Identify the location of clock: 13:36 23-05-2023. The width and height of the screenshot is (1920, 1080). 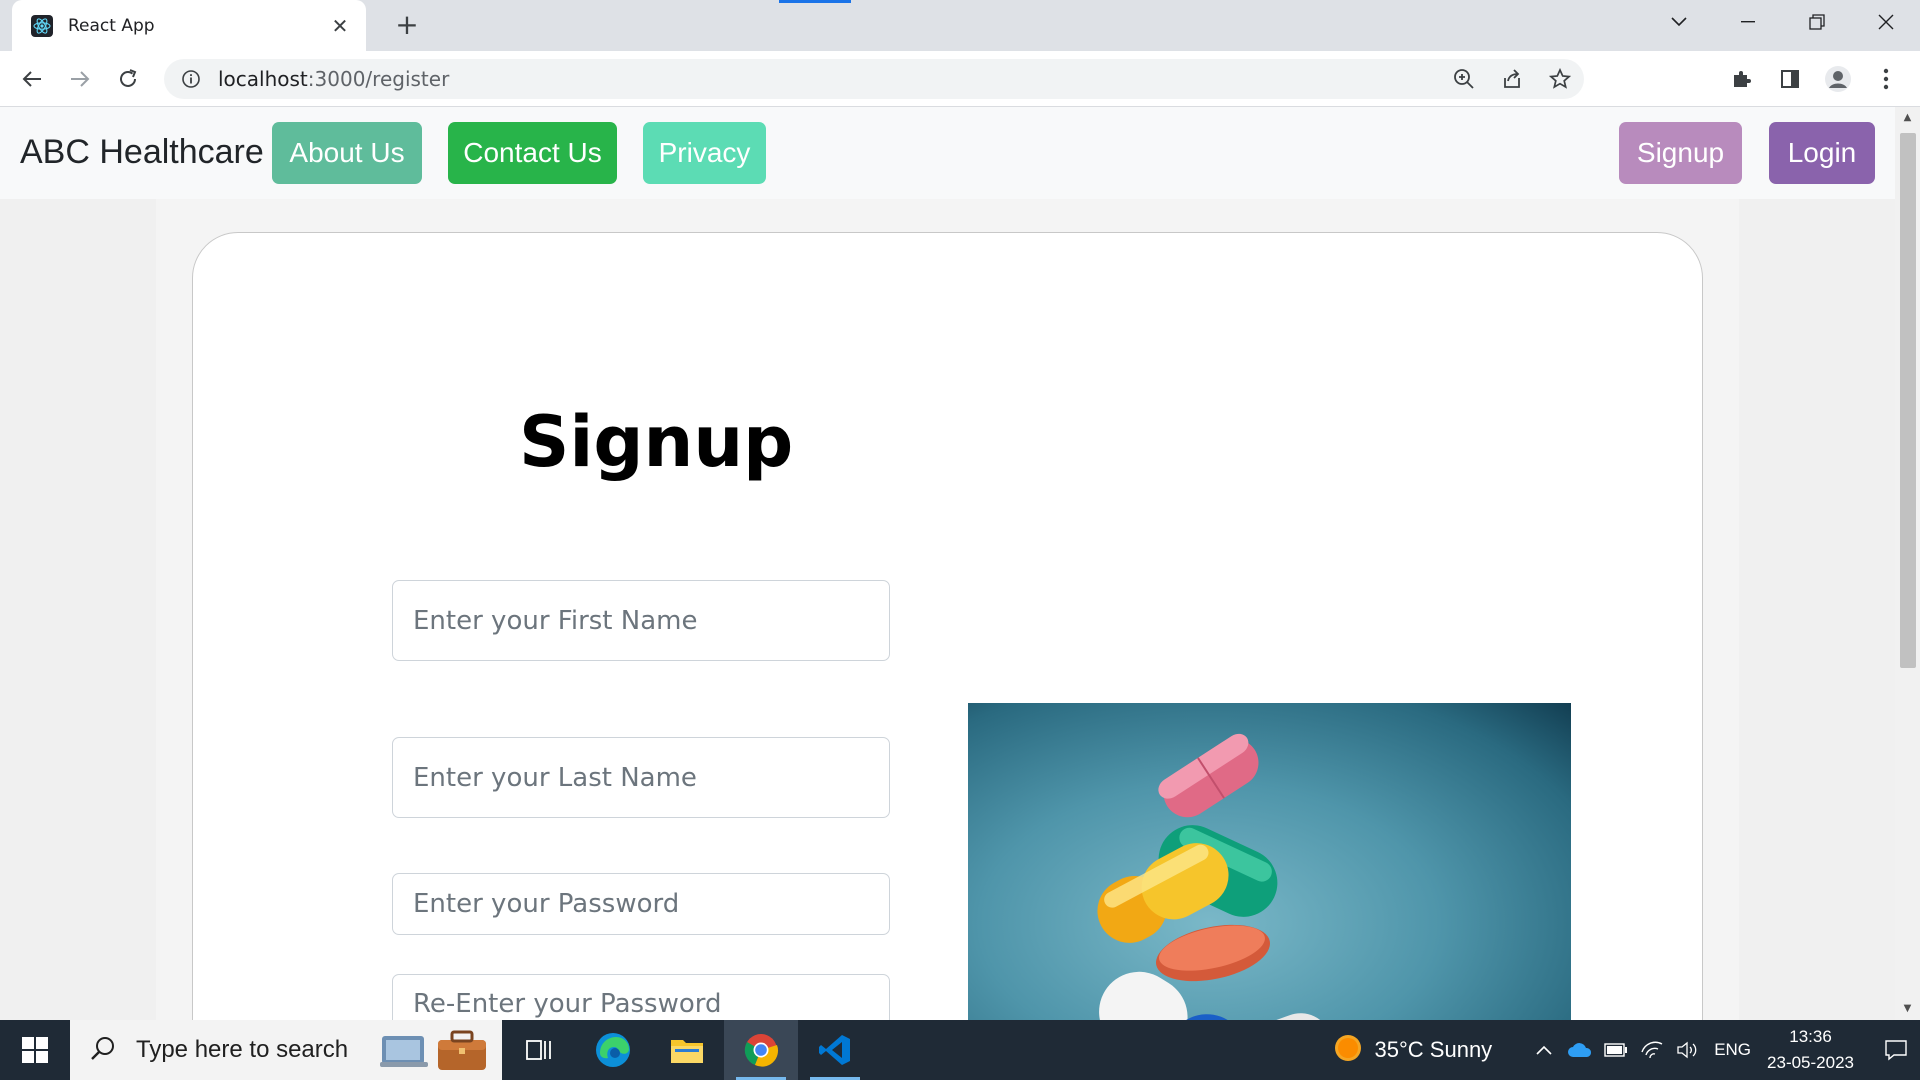
(1810, 1050).